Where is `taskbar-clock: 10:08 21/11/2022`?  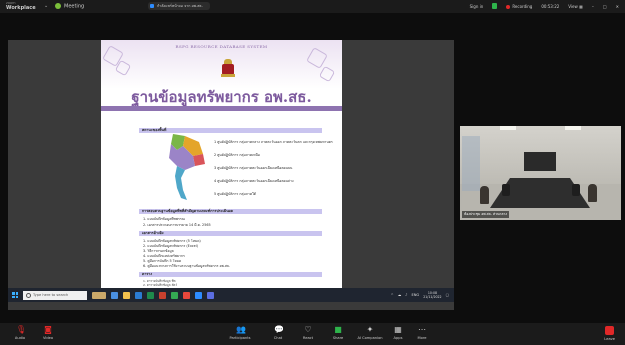
taskbar-clock: 10:08 21/11/2022 is located at coordinates (432, 295).